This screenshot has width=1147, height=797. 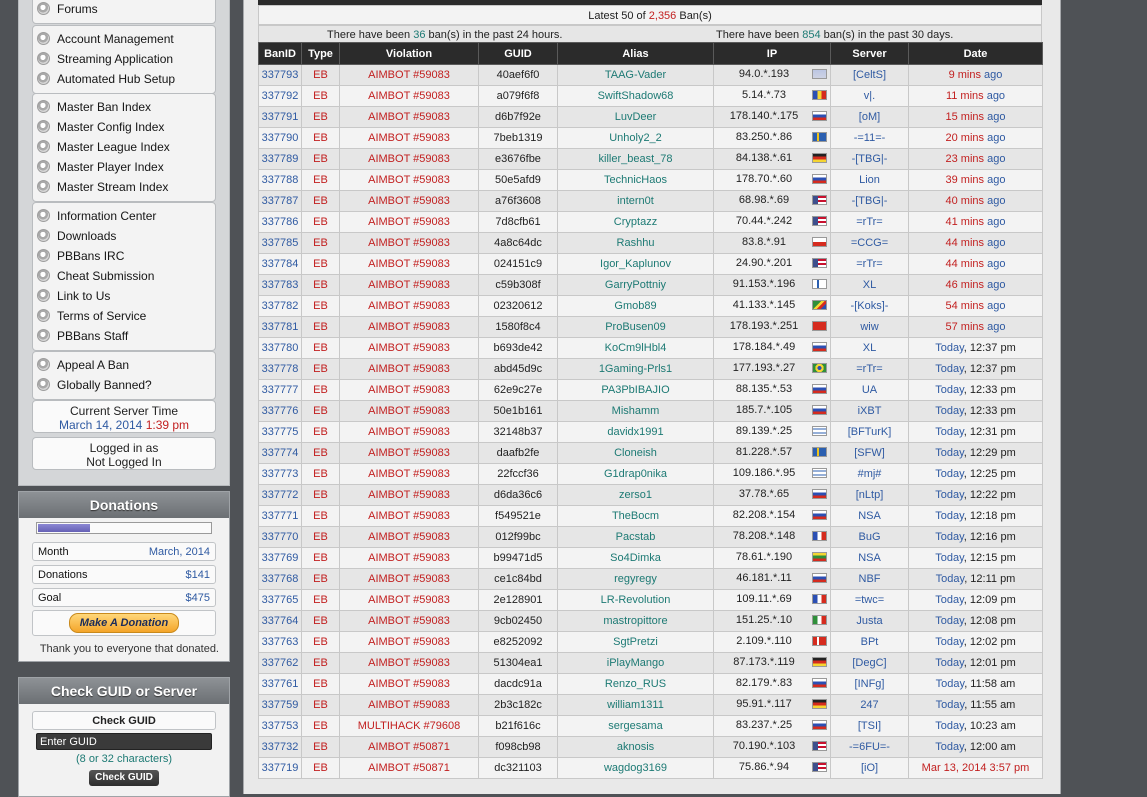 What do you see at coordinates (869, 138) in the screenshot?
I see `server-link: -=11=-` at bounding box center [869, 138].